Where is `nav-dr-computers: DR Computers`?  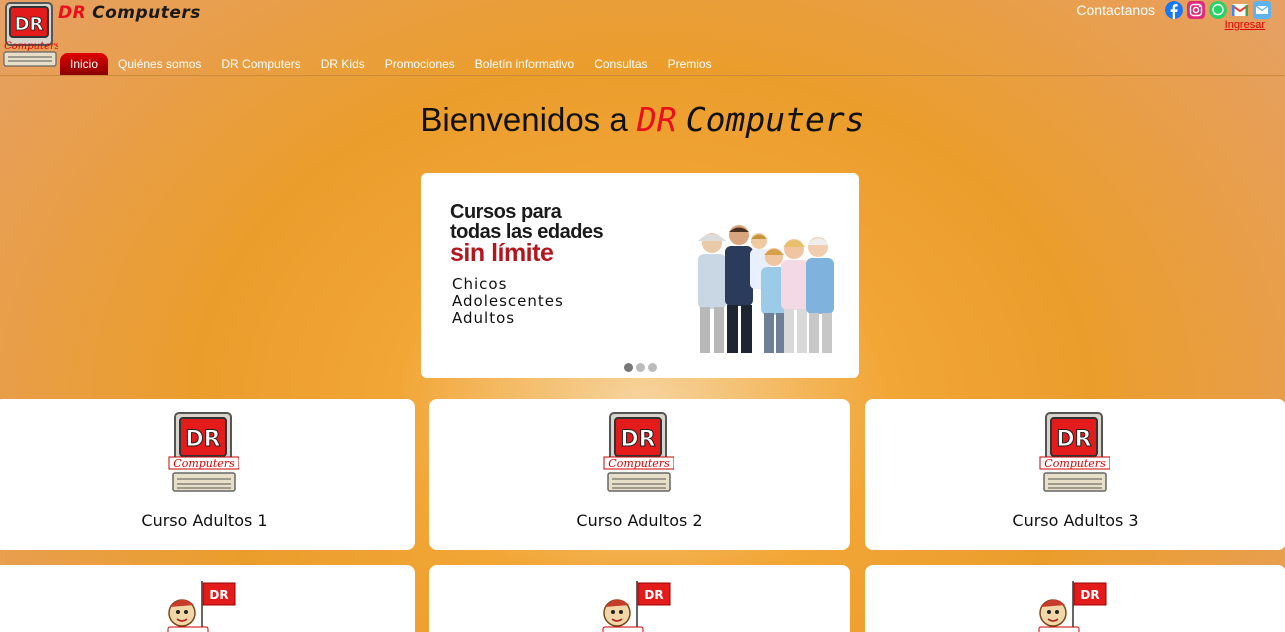 nav-dr-computers: DR Computers is located at coordinates (260, 64).